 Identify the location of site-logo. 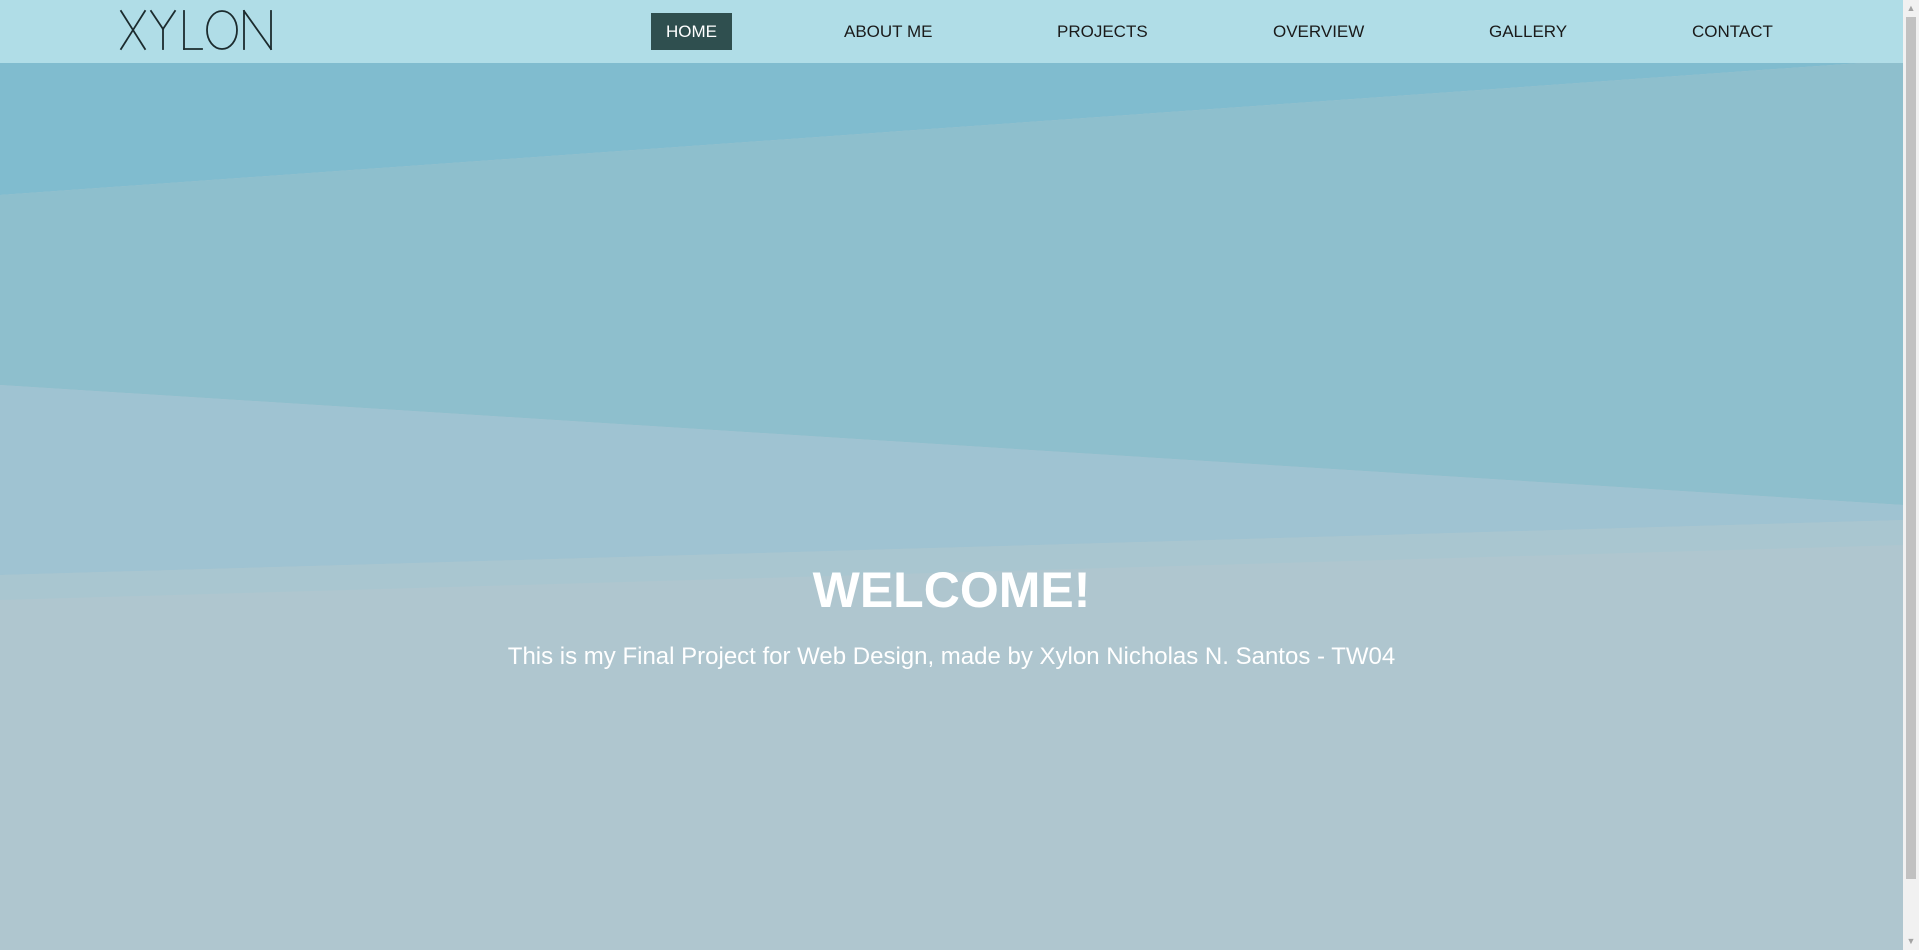
(196, 30).